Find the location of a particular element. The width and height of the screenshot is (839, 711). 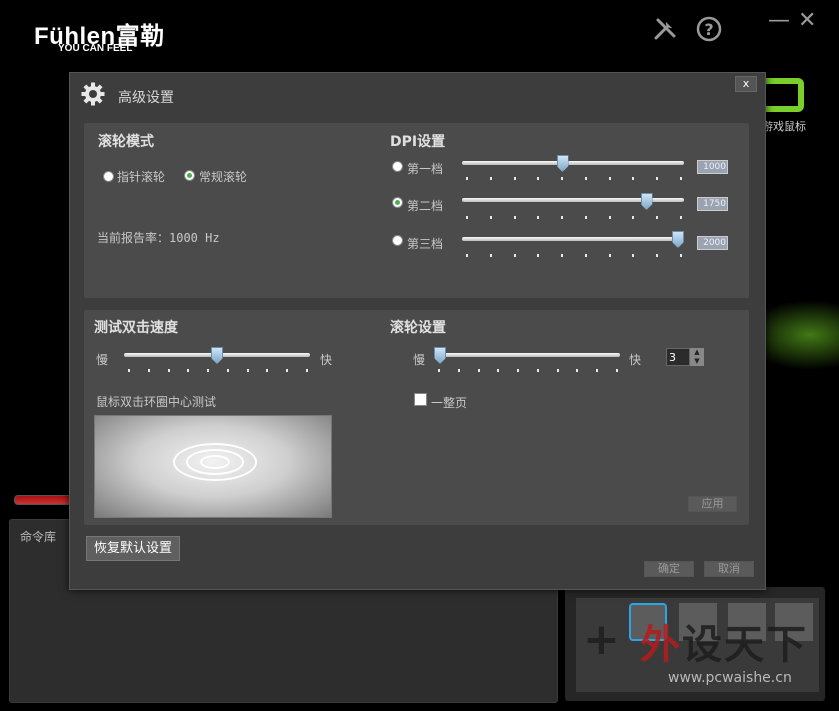

report-rate-text: 当前报告率：1000 Hz is located at coordinates (158, 238).